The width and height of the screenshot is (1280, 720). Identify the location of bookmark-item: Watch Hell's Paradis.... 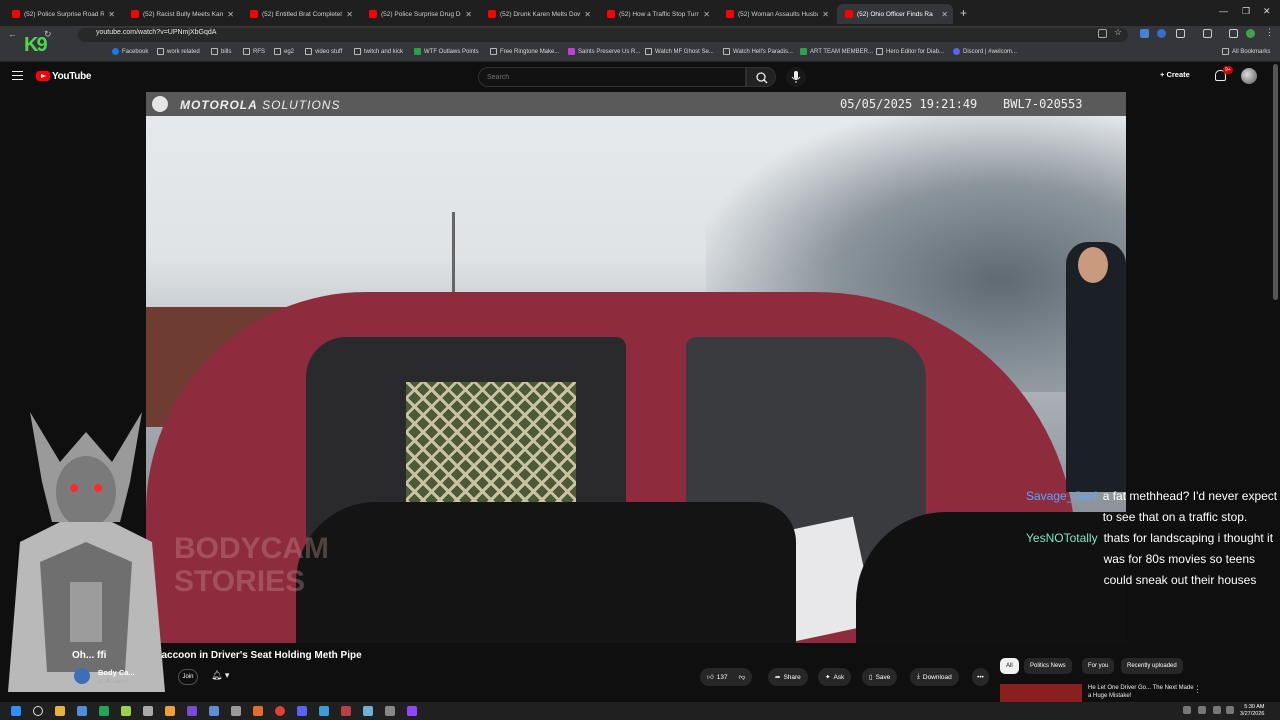
(758, 51).